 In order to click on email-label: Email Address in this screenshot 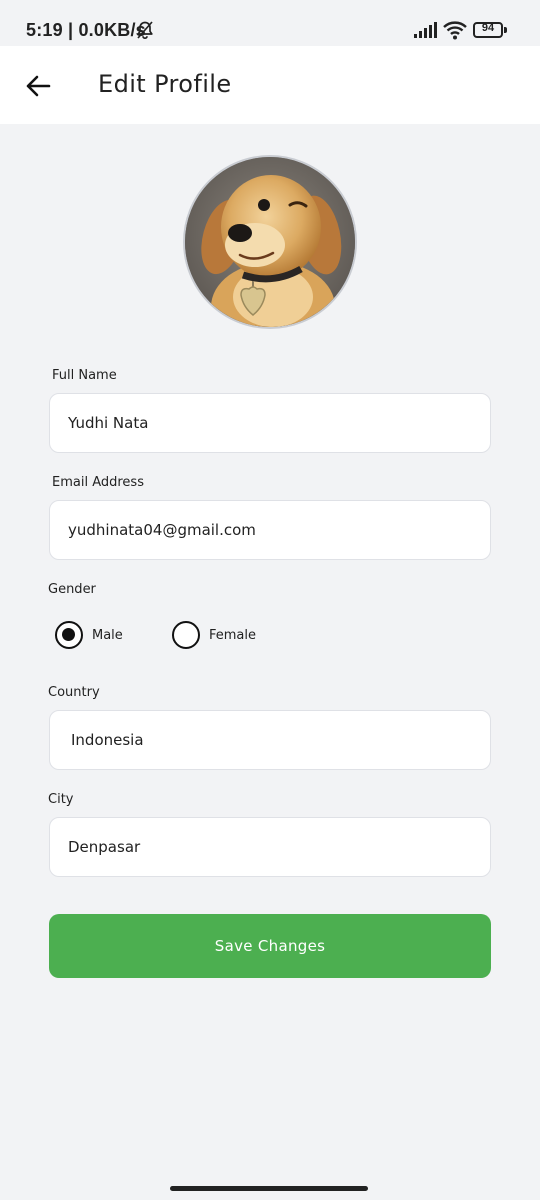, I will do `click(98, 482)`.